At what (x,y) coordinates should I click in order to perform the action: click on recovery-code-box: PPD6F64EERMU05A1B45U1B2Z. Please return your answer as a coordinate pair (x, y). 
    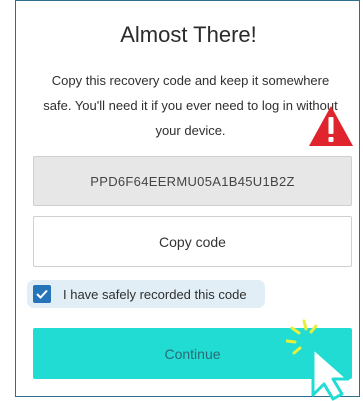
    Looking at the image, I should click on (192, 181).